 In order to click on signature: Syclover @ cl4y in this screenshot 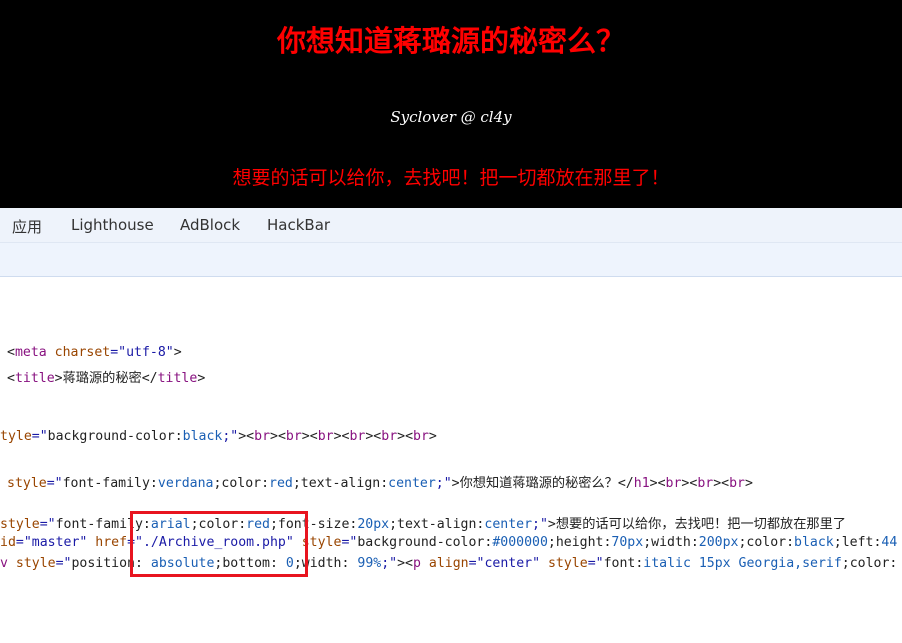, I will do `click(451, 117)`.